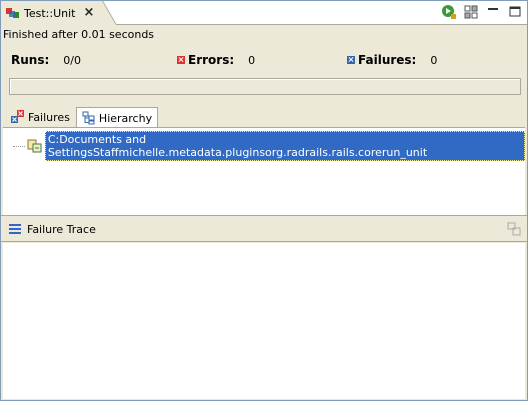 This screenshot has height=401, width=528. Describe the element at coordinates (72, 60) in the screenshot. I see `runs-value: 0/0` at that location.